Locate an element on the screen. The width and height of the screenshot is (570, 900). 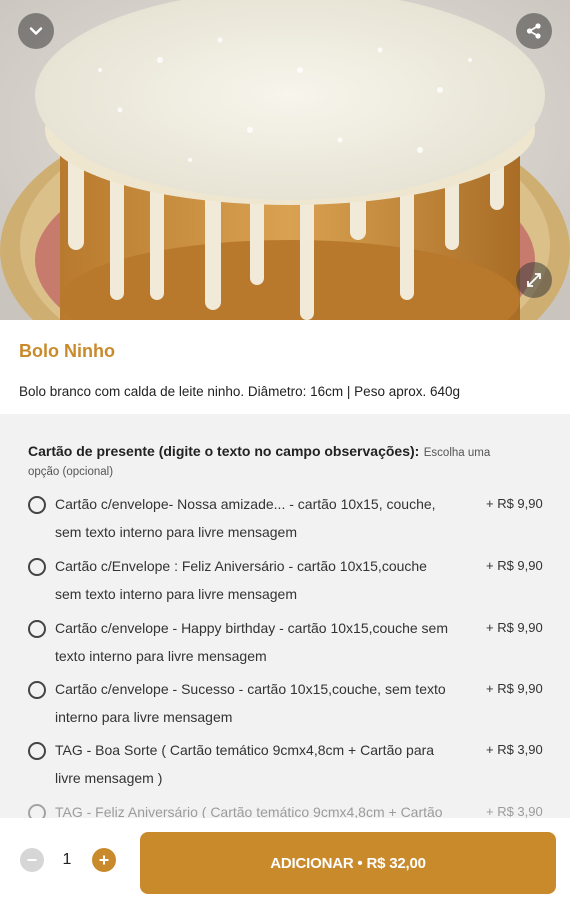
product-title: Bolo Ninho is located at coordinates (67, 351).